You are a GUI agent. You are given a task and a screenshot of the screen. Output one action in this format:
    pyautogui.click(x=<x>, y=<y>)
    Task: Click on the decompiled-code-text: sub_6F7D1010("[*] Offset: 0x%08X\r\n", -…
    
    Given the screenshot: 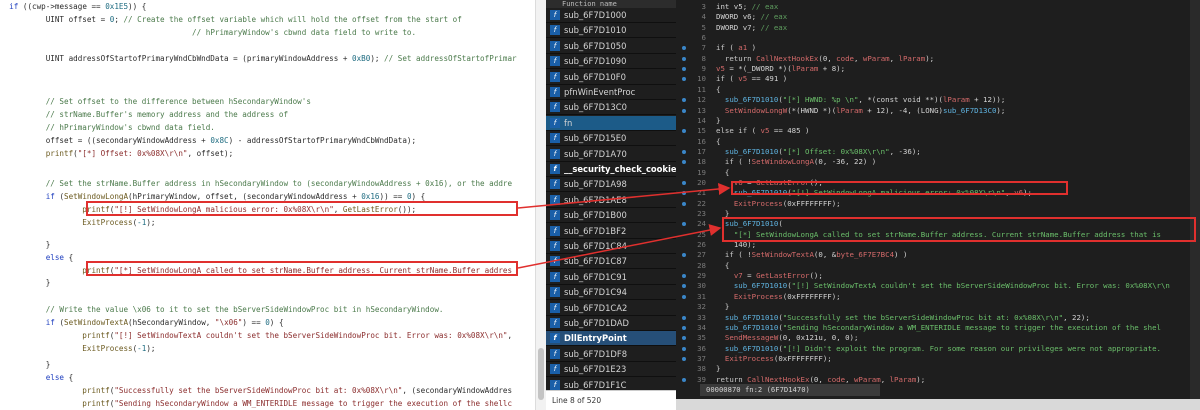 What is the action you would take?
    pyautogui.click(x=822, y=151)
    